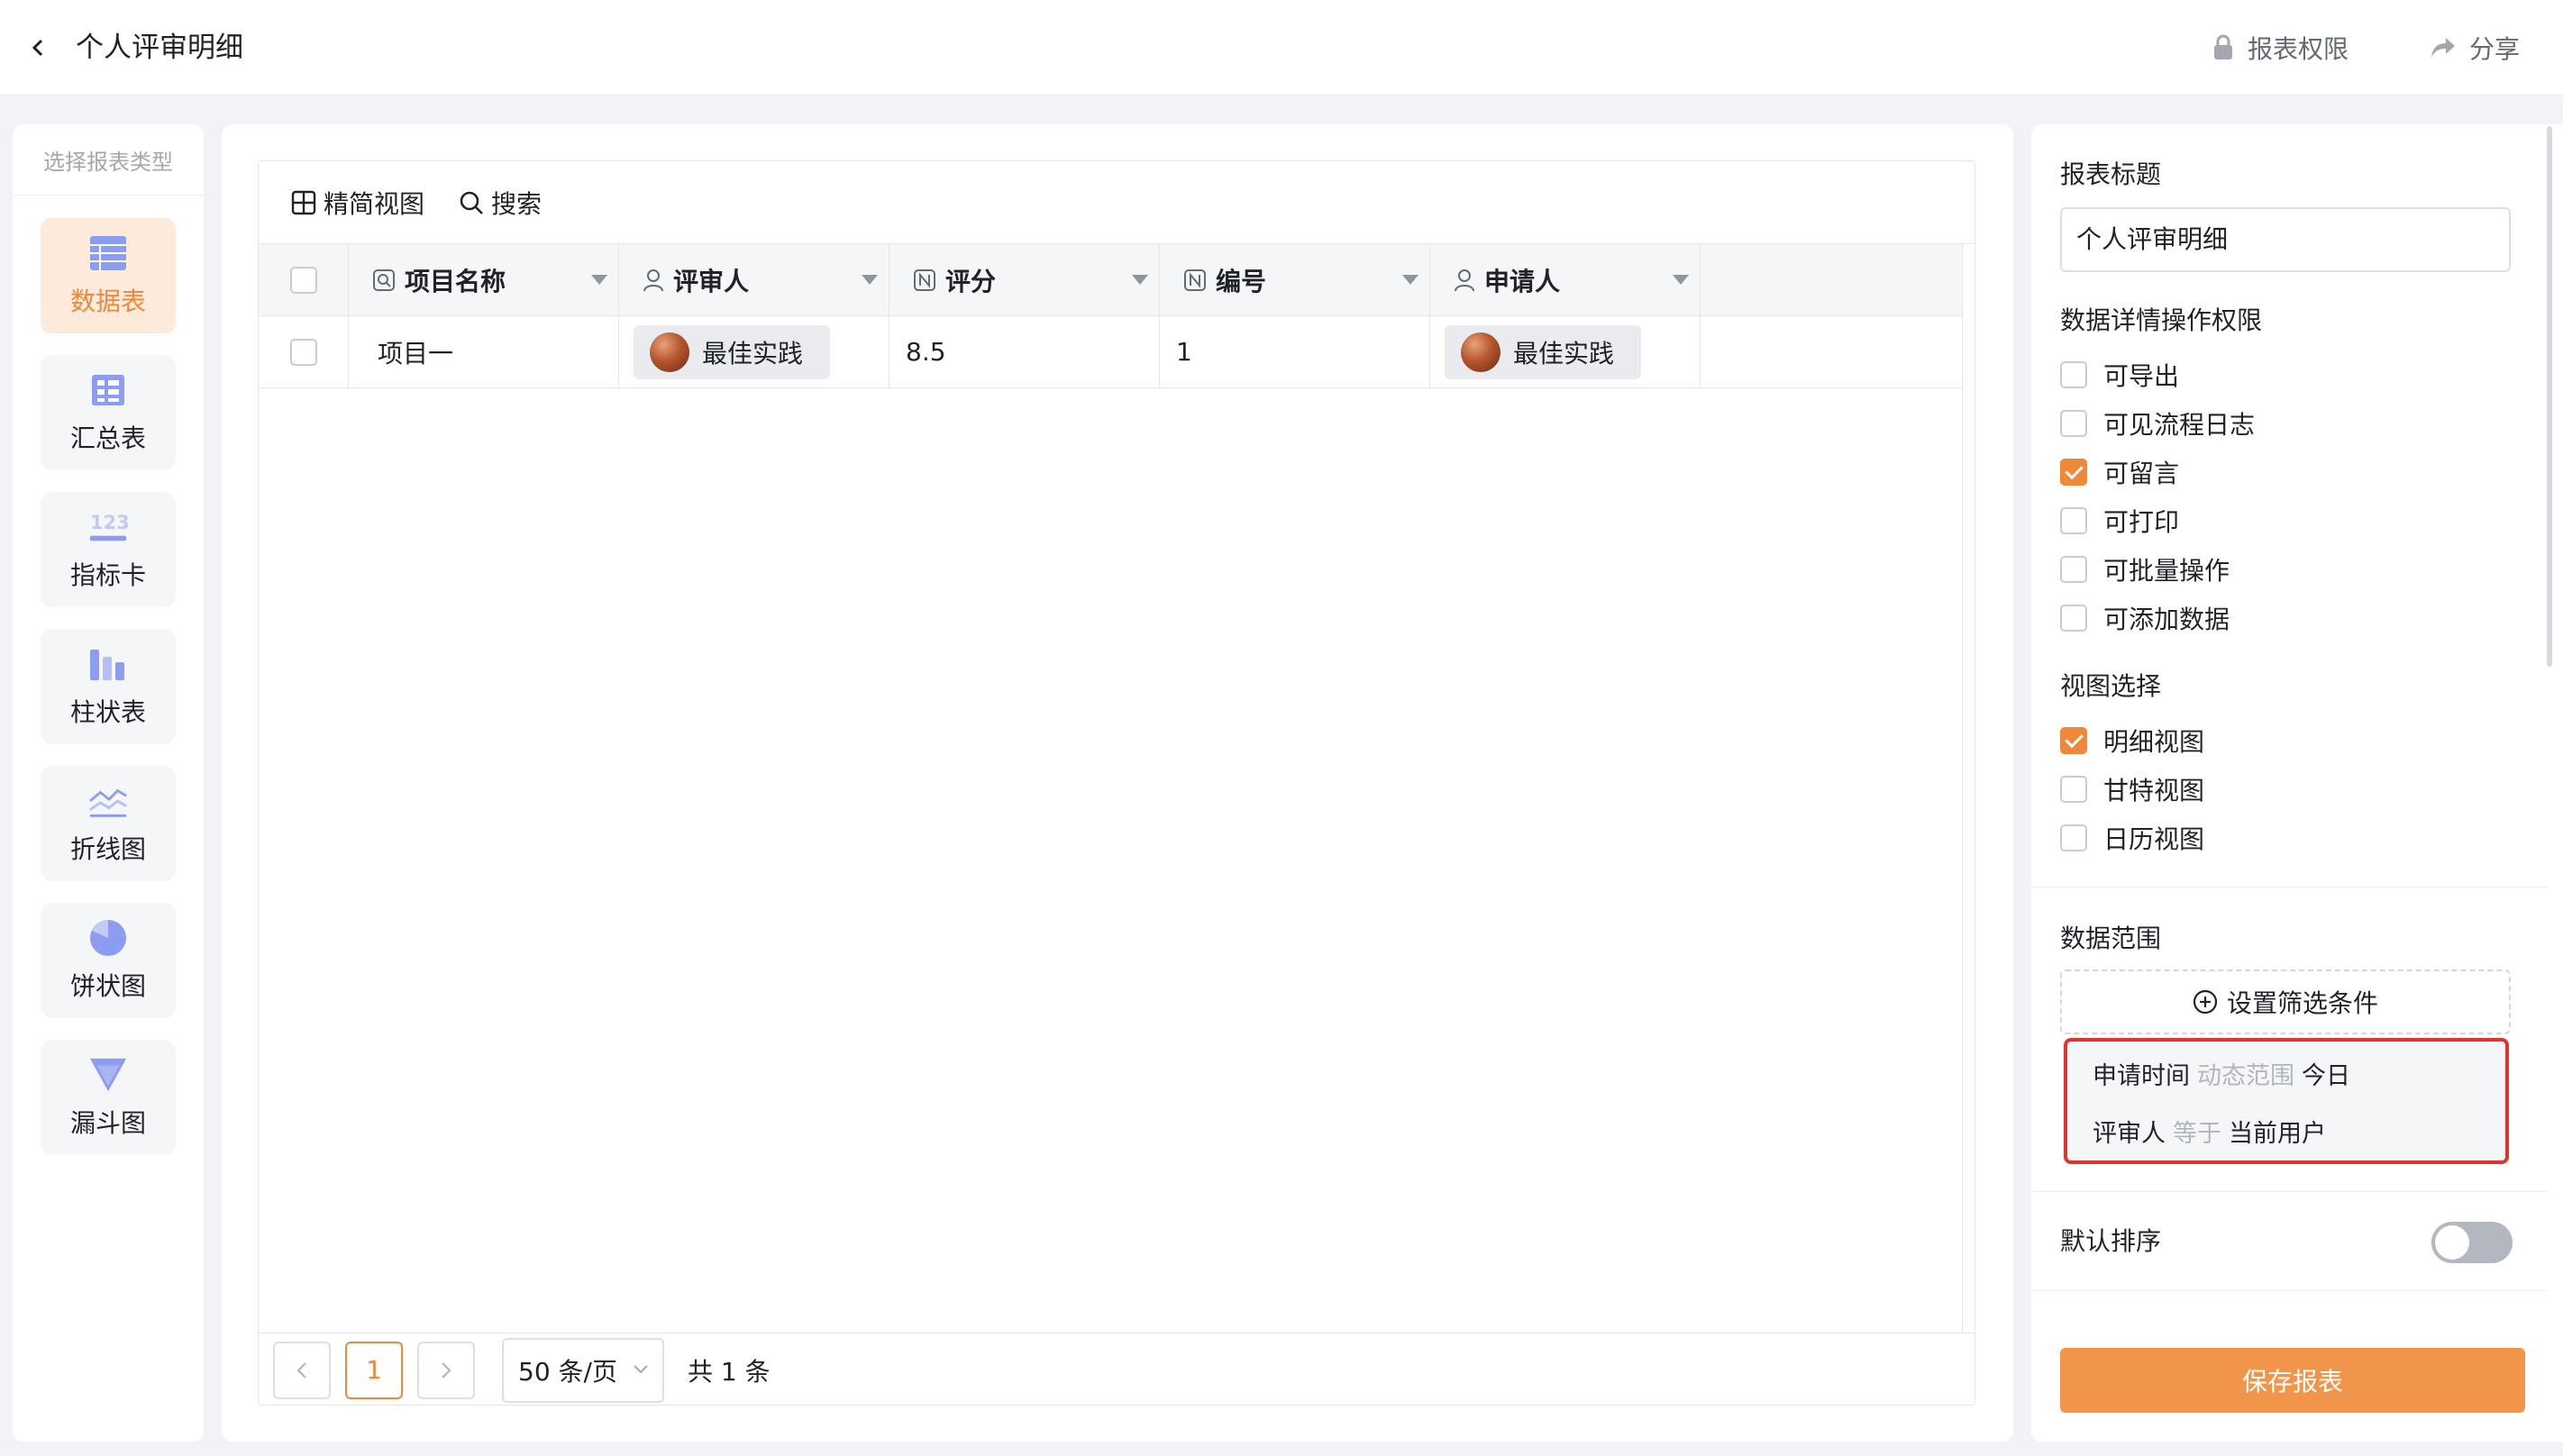 The image size is (2563, 1456). I want to click on type-card-label: 饼状图, so click(107, 986).